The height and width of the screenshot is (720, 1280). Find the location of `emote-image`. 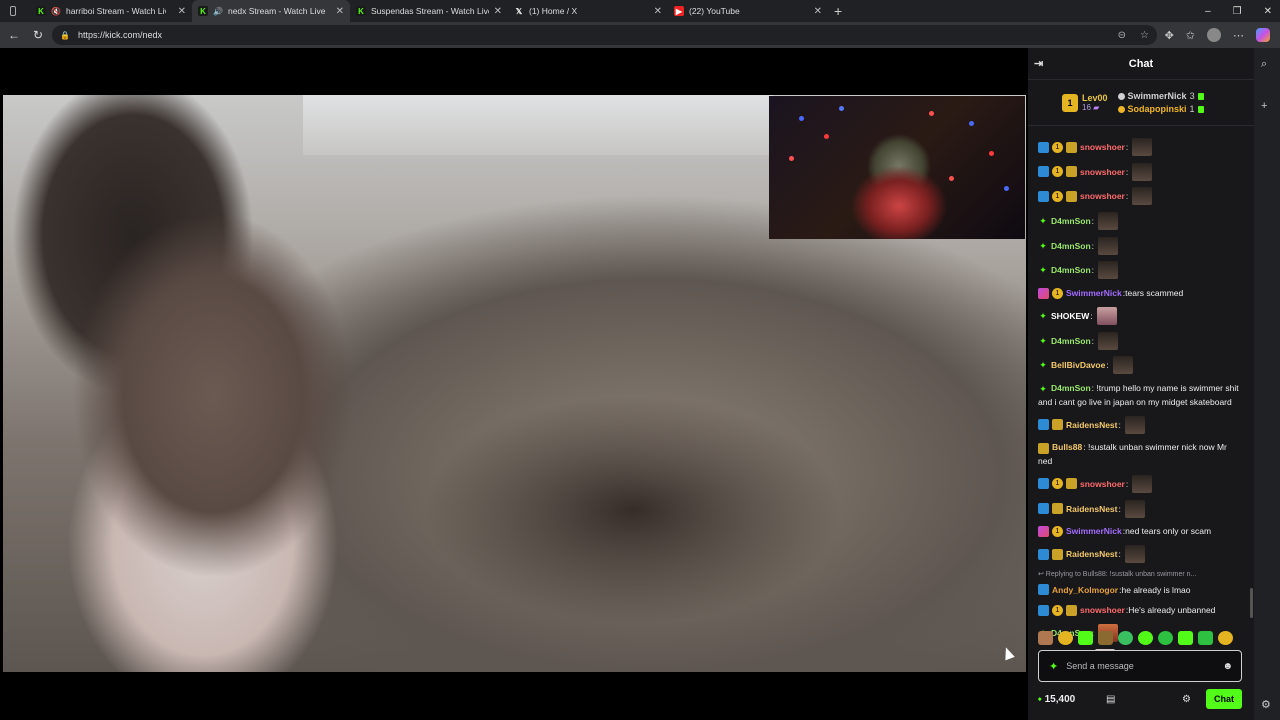

emote-image is located at coordinates (1134, 424).